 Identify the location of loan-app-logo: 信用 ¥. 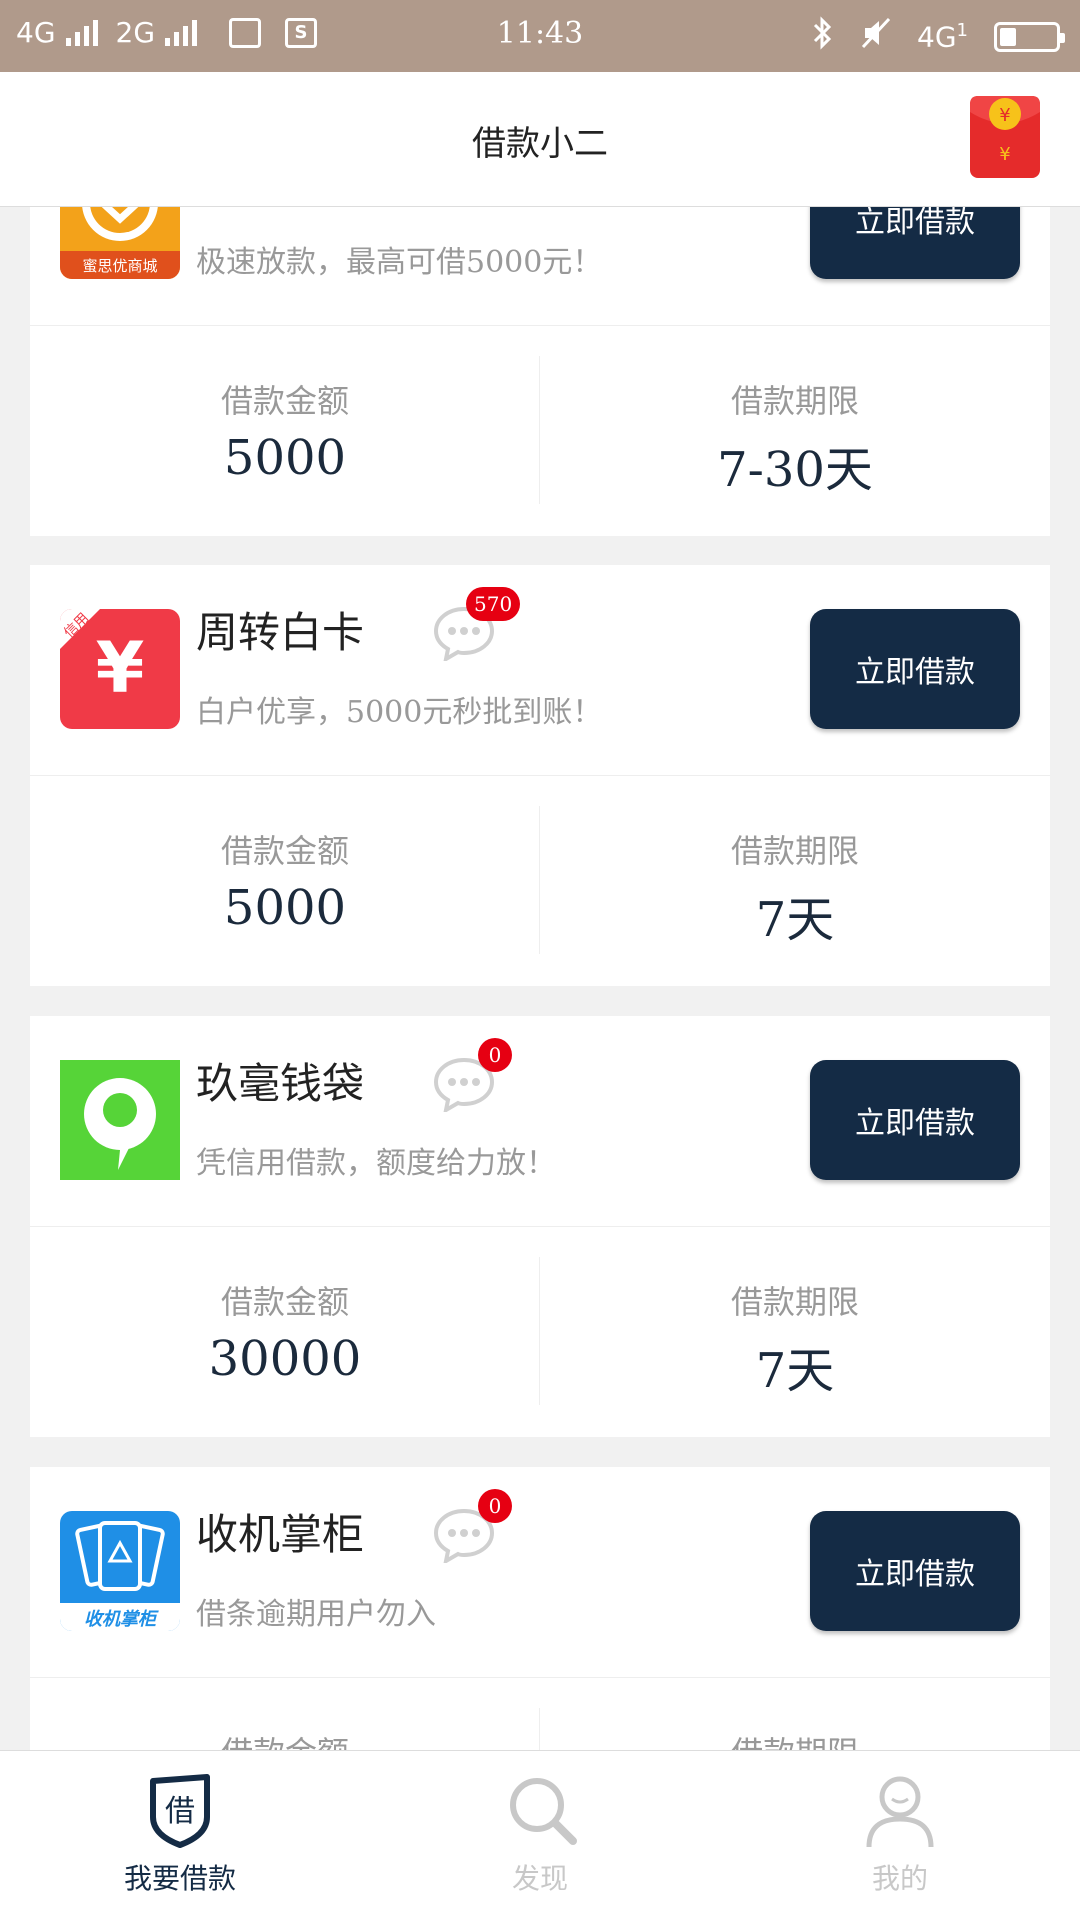
(120, 669).